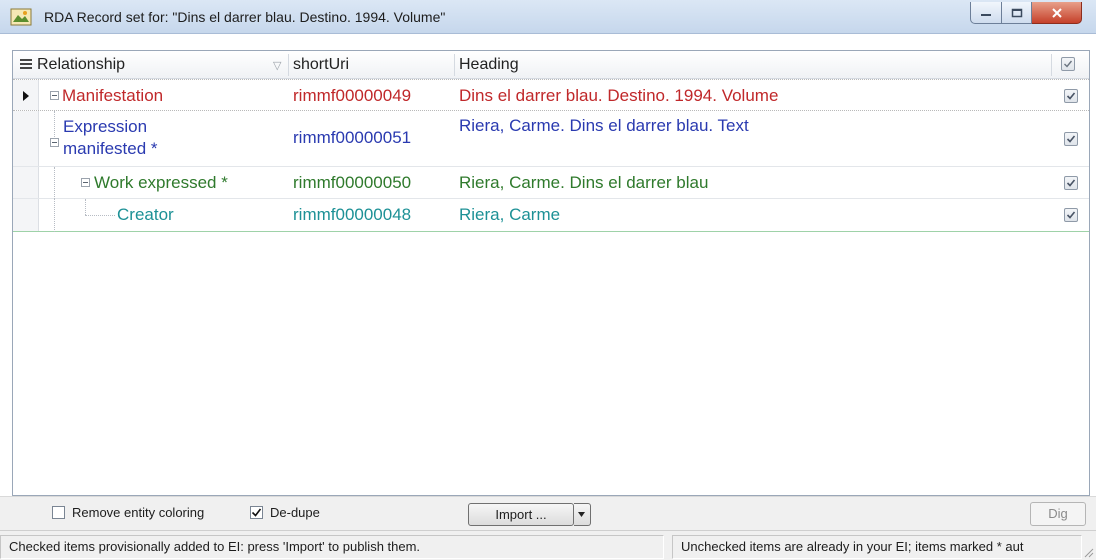 This screenshot has height=560, width=1096. Describe the element at coordinates (321, 65) in the screenshot. I see `column-header-shorturi: shortUri` at that location.